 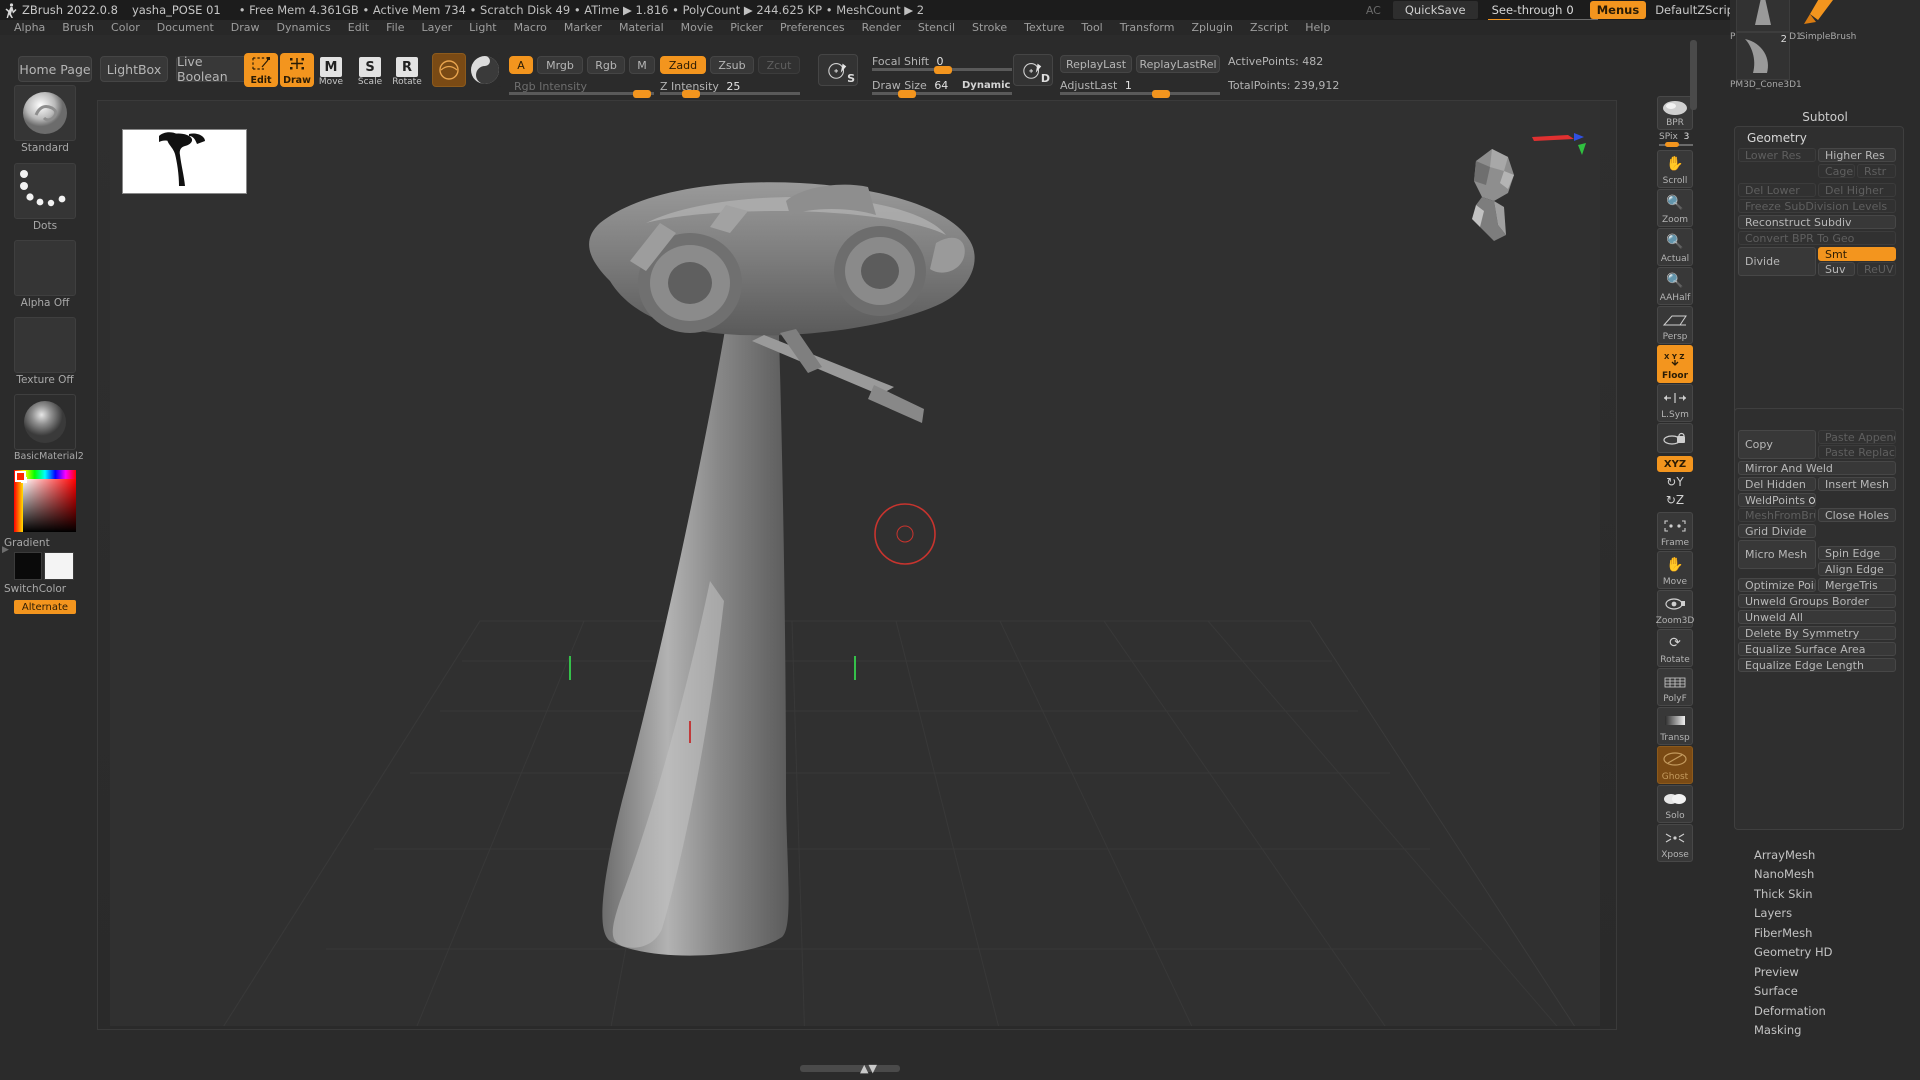 I want to click on z-intensity-knob, so click(x=691, y=93).